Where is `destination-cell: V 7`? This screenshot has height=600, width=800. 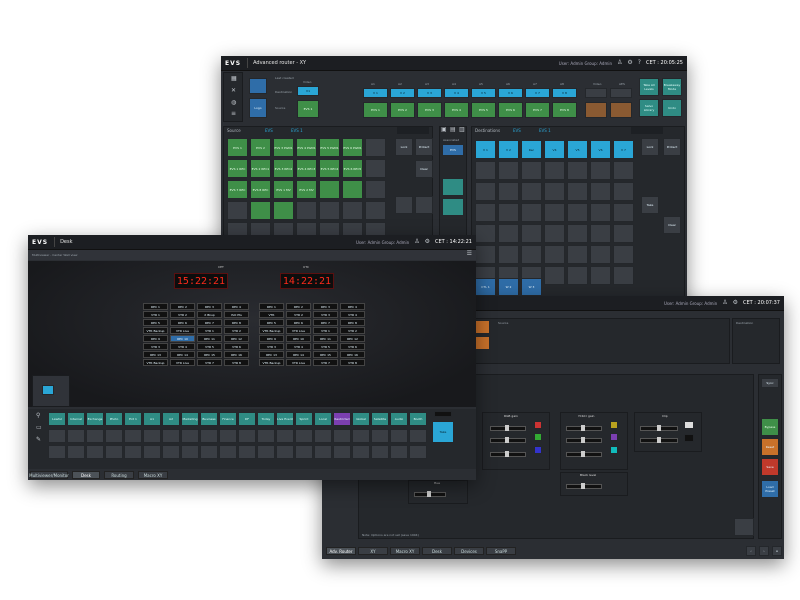 destination-cell: V 7 is located at coordinates (623, 149).